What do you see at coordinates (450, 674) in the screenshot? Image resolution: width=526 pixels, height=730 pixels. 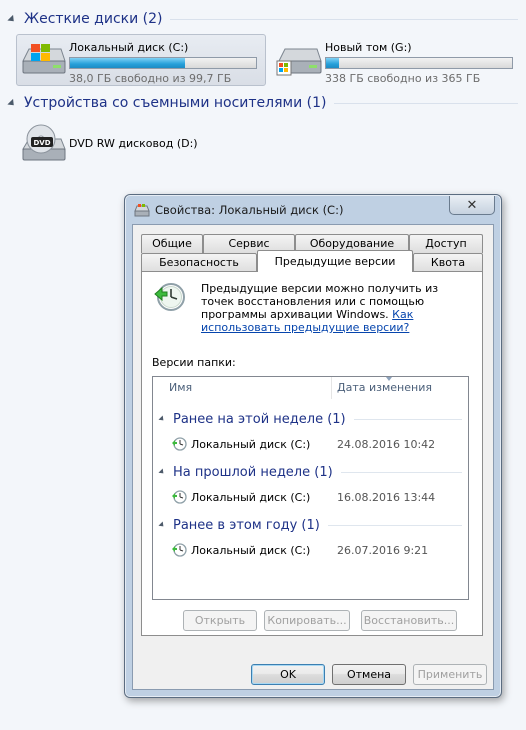 I see `apply-button: Применить` at bounding box center [450, 674].